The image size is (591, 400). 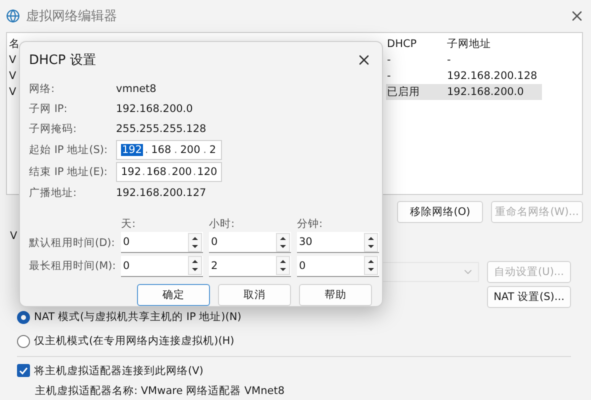 What do you see at coordinates (48, 109) in the screenshot?
I see `field-label: 子网 IP:` at bounding box center [48, 109].